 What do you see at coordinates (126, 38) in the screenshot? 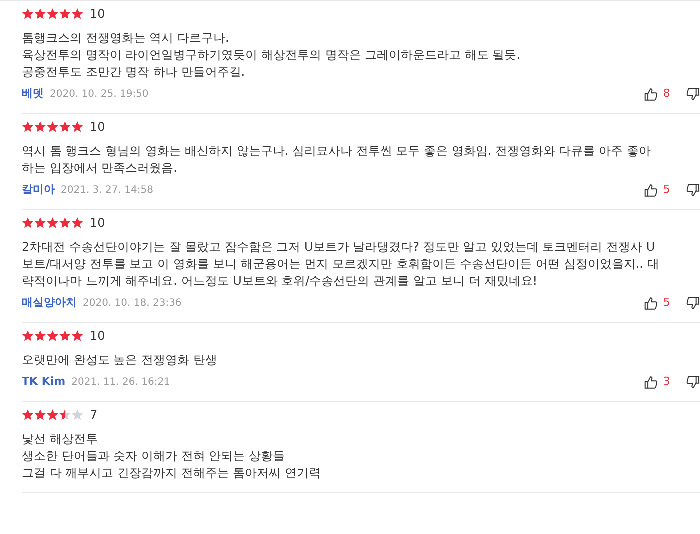
I see `review-text: 톰행크스의 전쟁영화는 역시 다르구나.` at bounding box center [126, 38].